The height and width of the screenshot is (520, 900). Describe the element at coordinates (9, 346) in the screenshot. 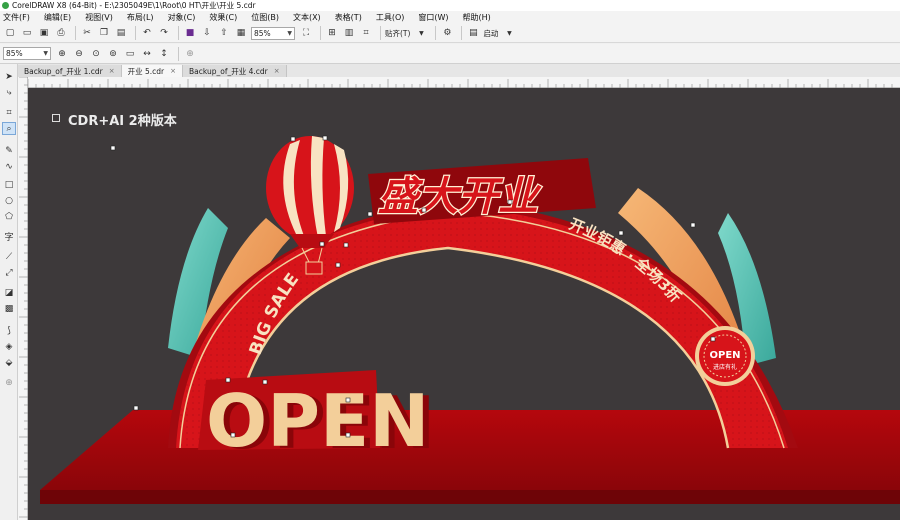

I see `interactive-fill-icon: ◈` at that location.